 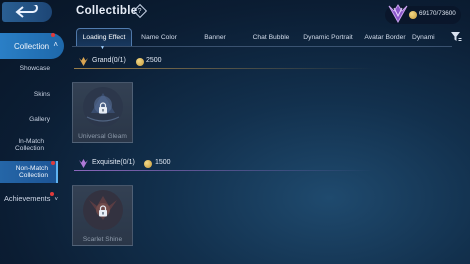 I want to click on sidebar-item-non-match-collection: Non-Match Collection, so click(x=29, y=172).